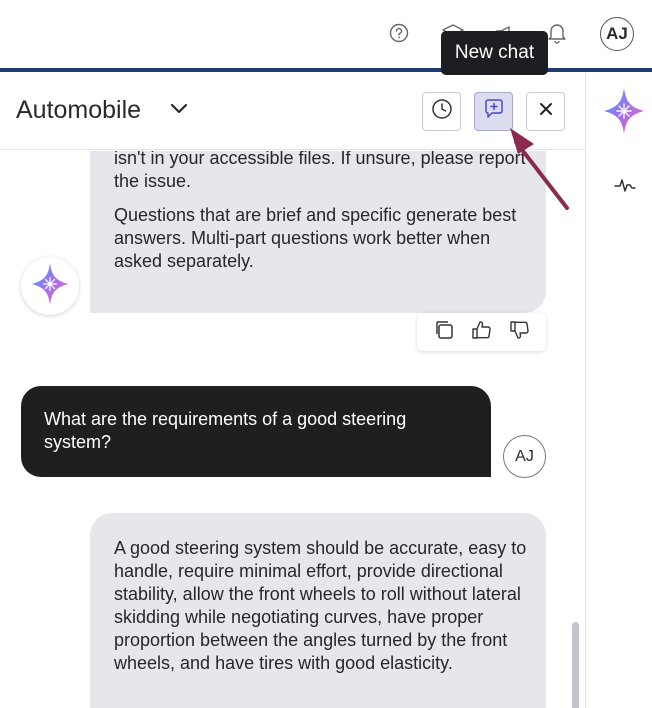 The width and height of the screenshot is (652, 708). I want to click on history-button, so click(441, 111).